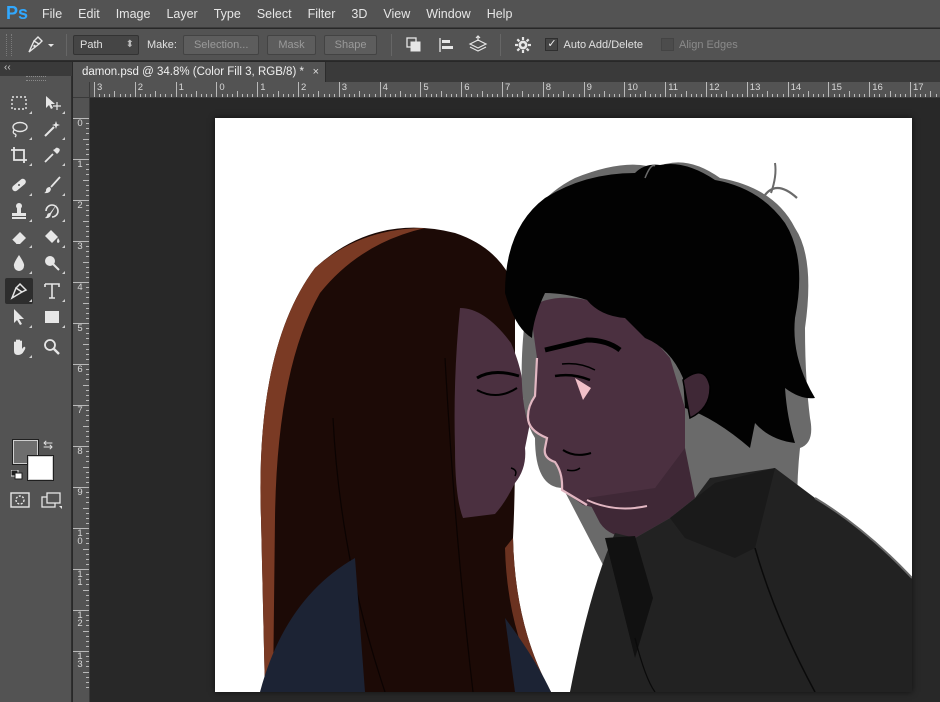 This screenshot has width=940, height=702. I want to click on tools-panel: ⇆, so click(36, 389).